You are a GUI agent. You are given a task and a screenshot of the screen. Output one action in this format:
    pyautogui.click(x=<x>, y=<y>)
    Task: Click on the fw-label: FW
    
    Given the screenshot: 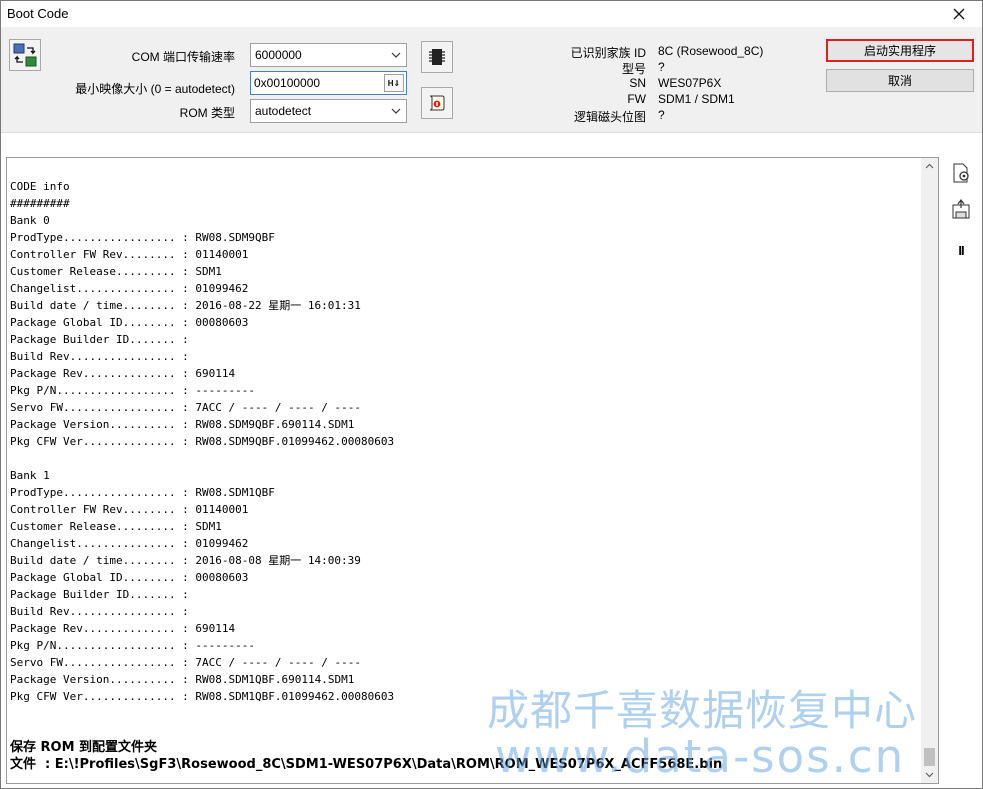 What is the action you would take?
    pyautogui.click(x=636, y=99)
    